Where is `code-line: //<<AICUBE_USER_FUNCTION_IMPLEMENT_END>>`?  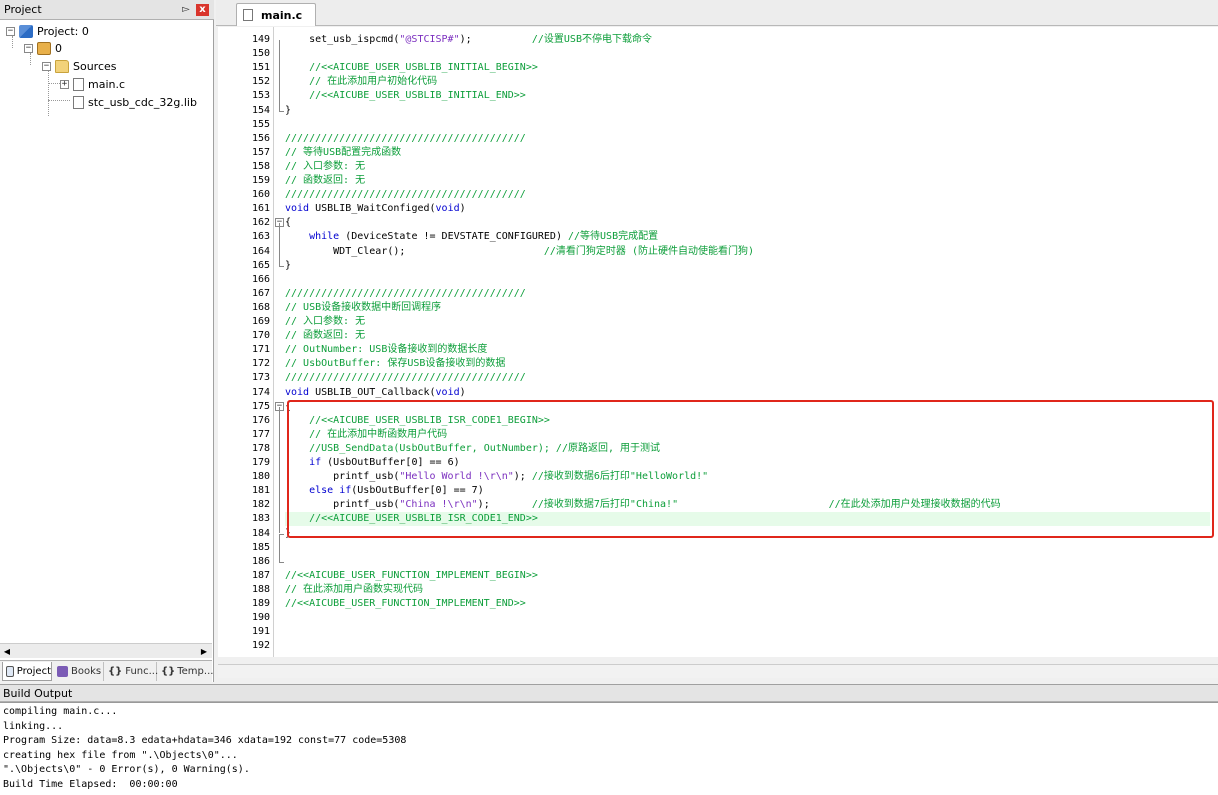 code-line: //<<AICUBE_USER_FUNCTION_IMPLEMENT_END>> is located at coordinates (405, 604).